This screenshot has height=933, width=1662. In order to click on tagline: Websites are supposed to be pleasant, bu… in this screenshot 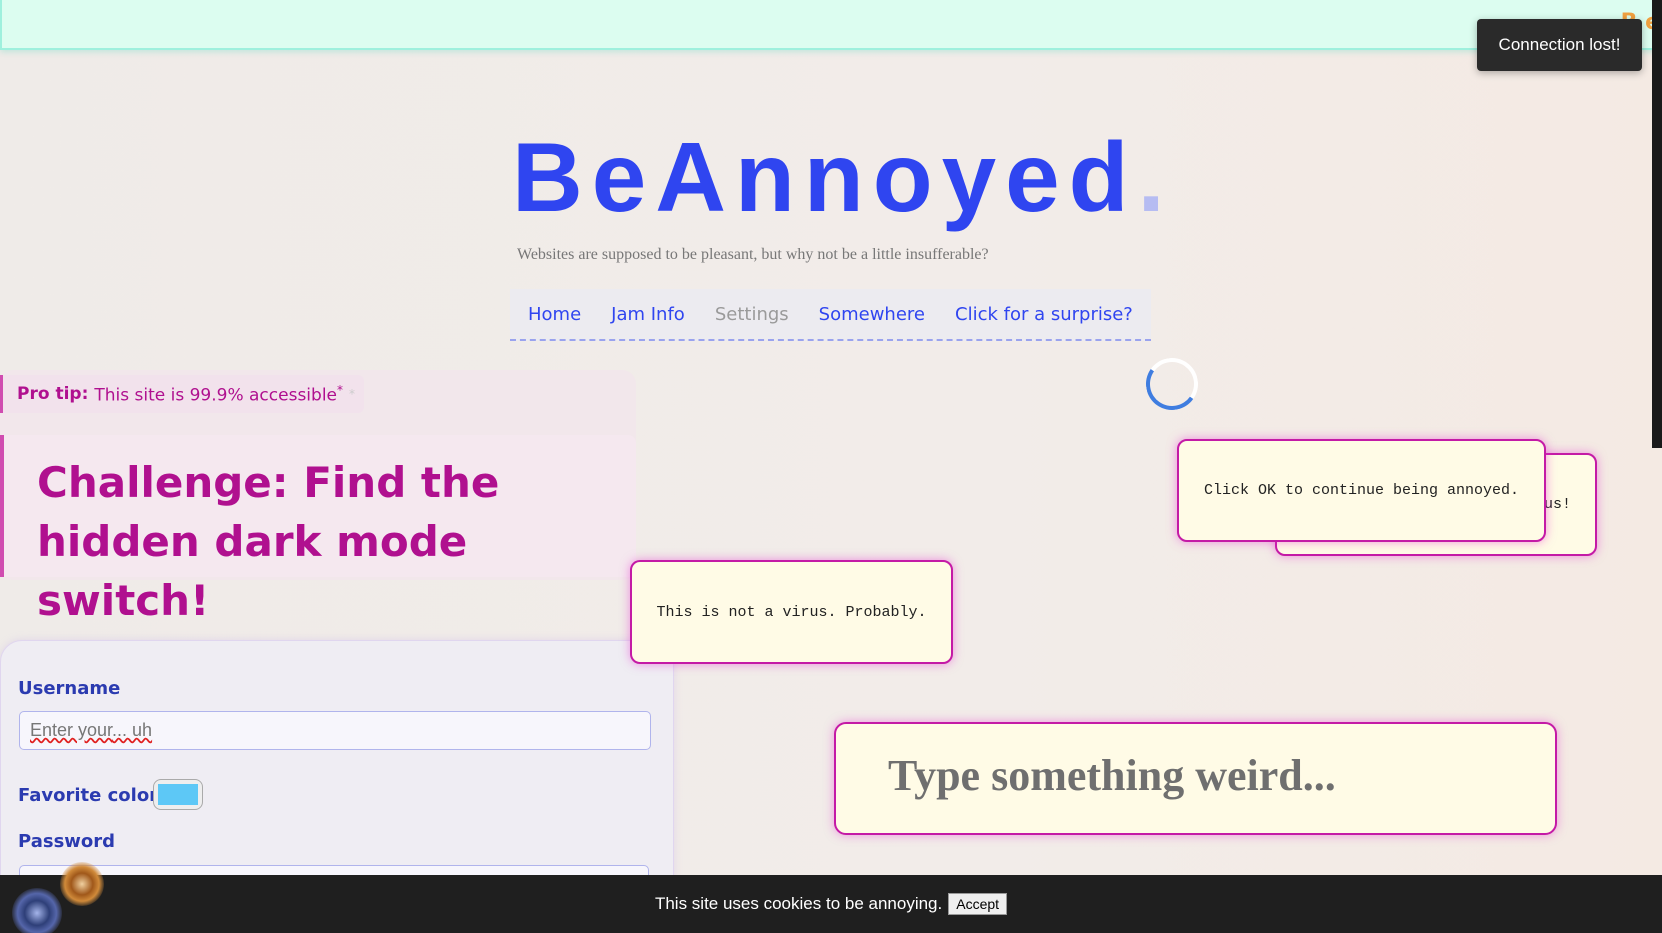, I will do `click(753, 254)`.